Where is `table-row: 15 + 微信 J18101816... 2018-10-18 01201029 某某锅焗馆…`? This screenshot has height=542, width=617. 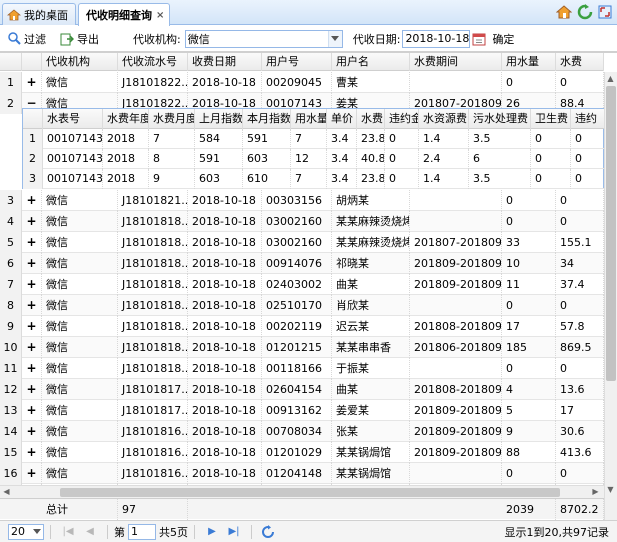
table-row: 15 + 微信 J18101816... 2018-10-18 01201029 某某锅焗馆… is located at coordinates (302, 452).